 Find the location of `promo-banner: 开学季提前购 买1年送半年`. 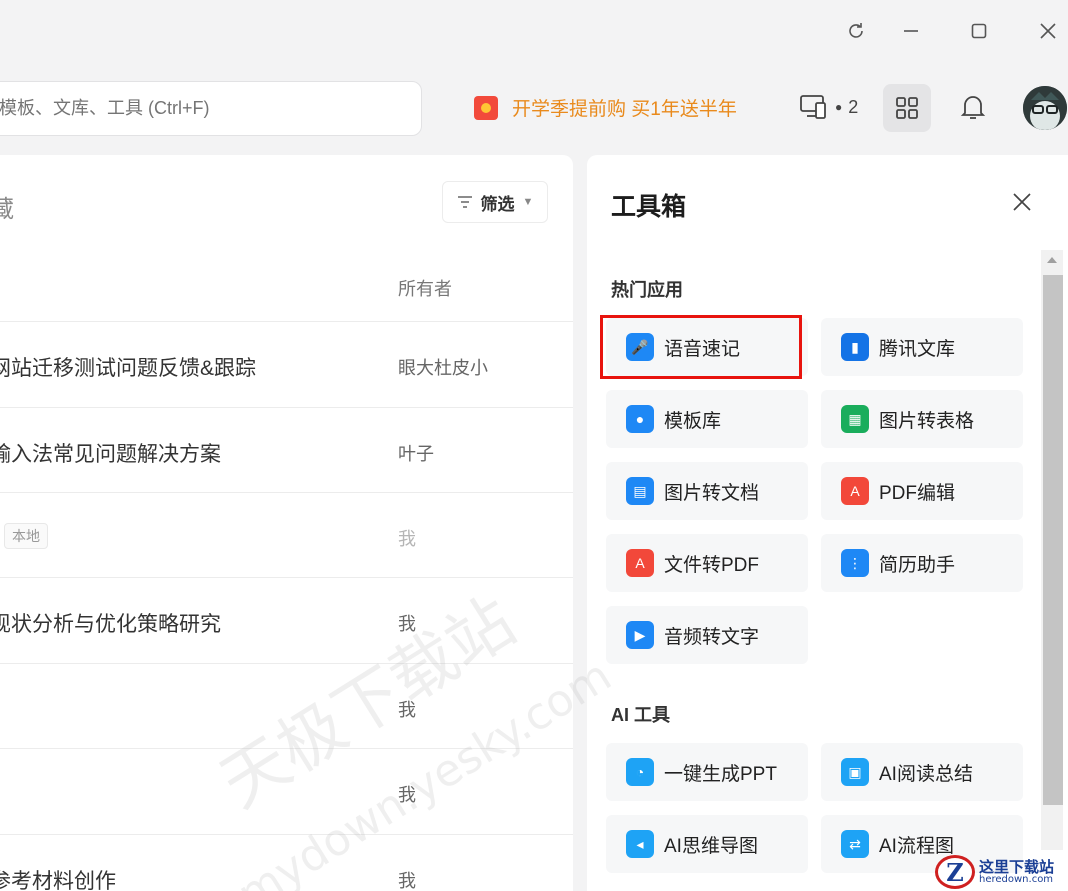

promo-banner: 开学季提前购 买1年送半年 is located at coordinates (605, 107).